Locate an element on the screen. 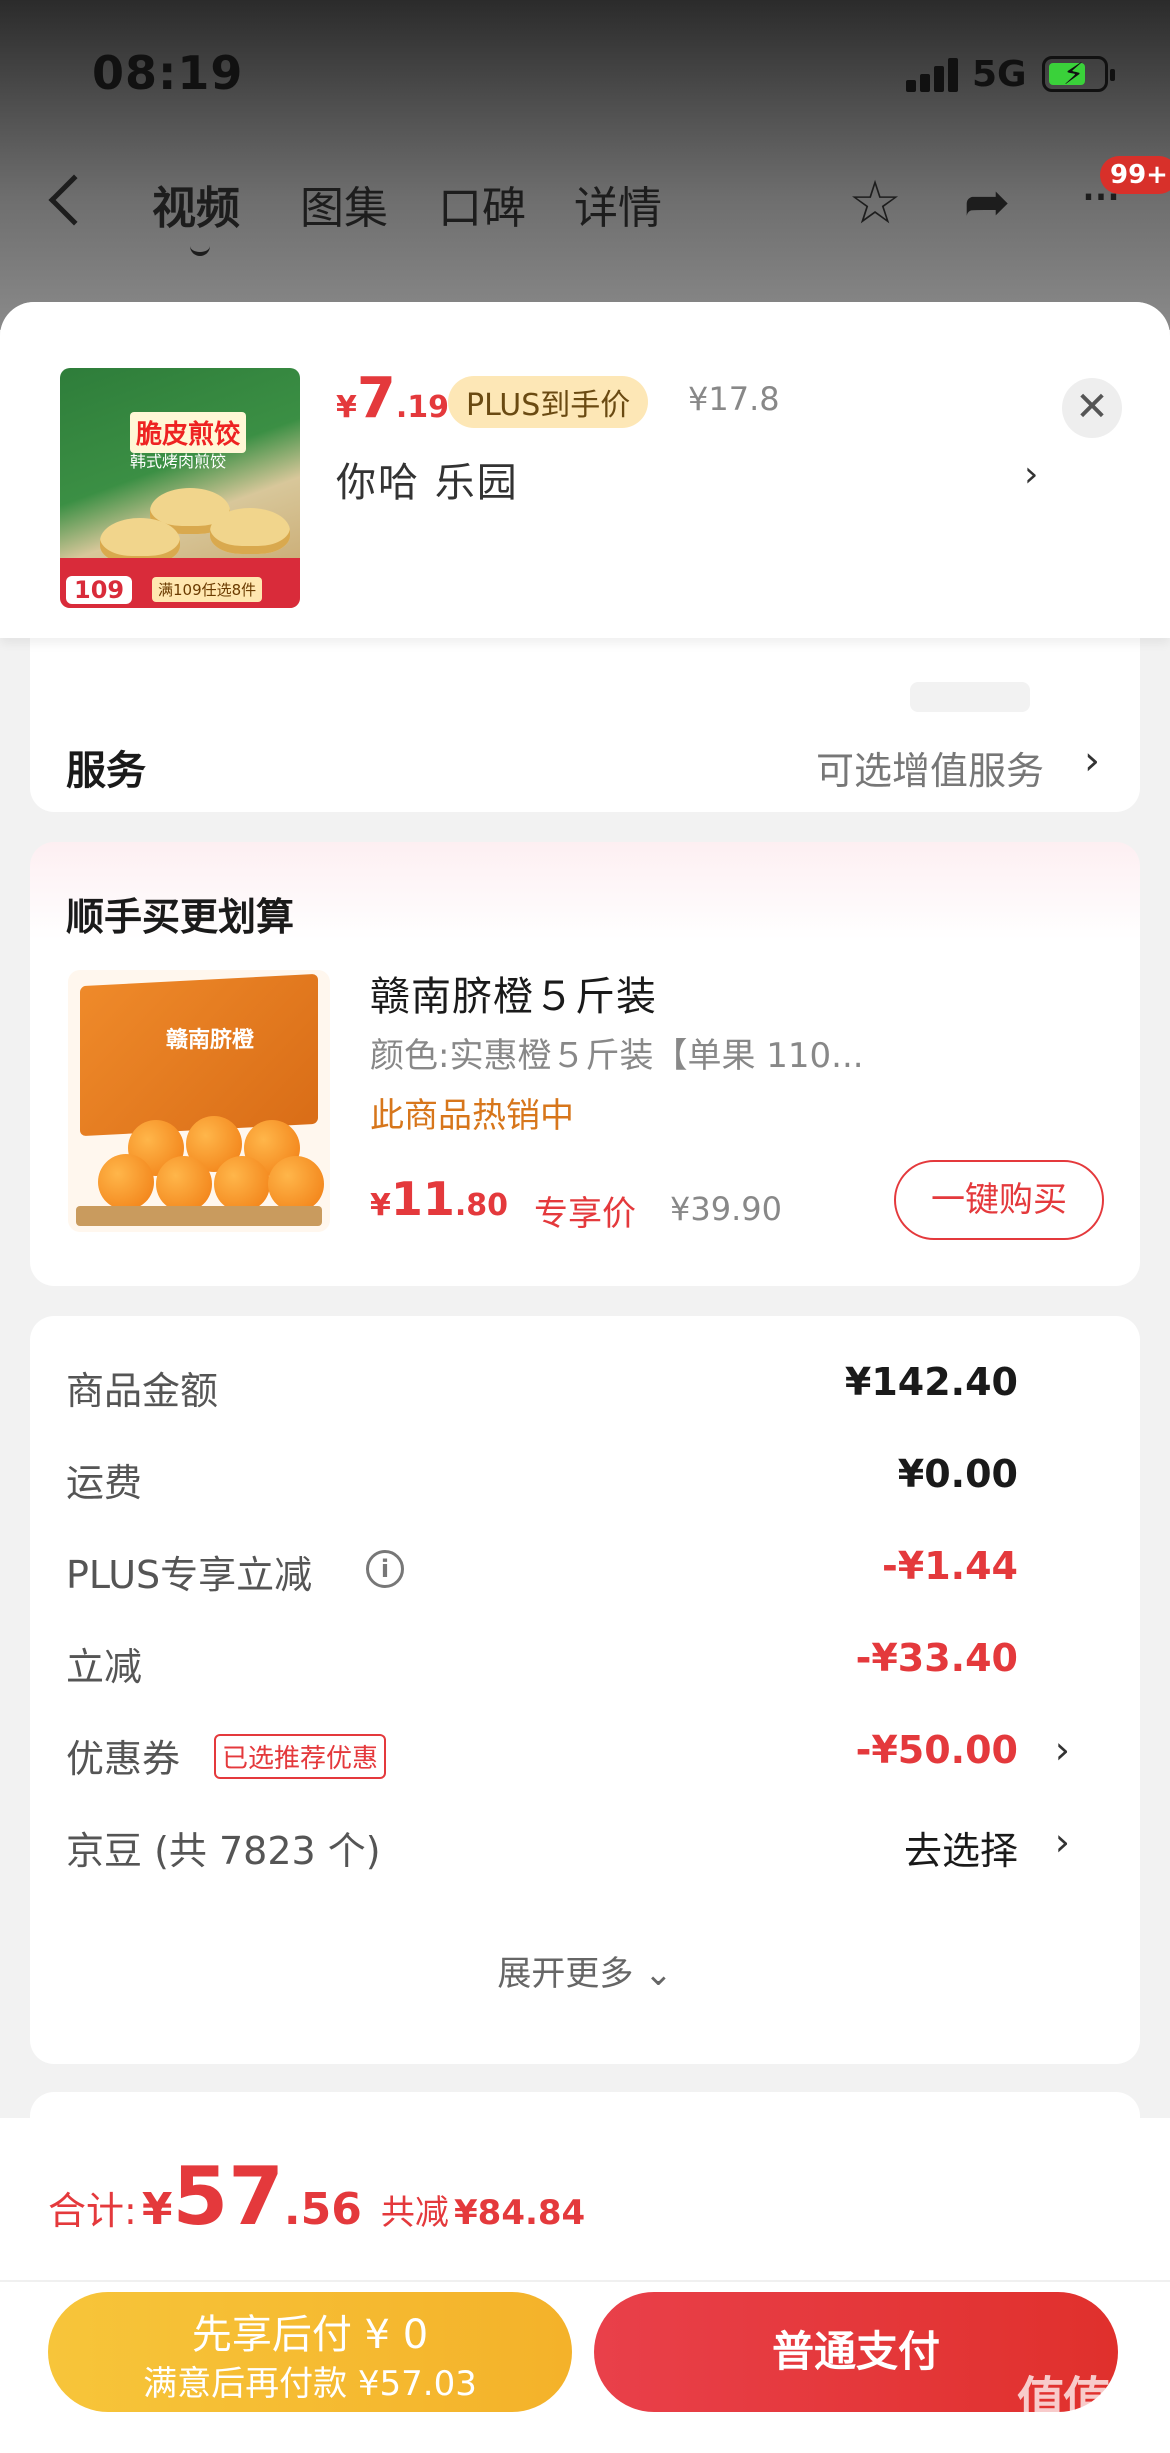 The height and width of the screenshot is (2453, 1170). selected-variant: 你哈 乐园 is located at coordinates (427, 479).